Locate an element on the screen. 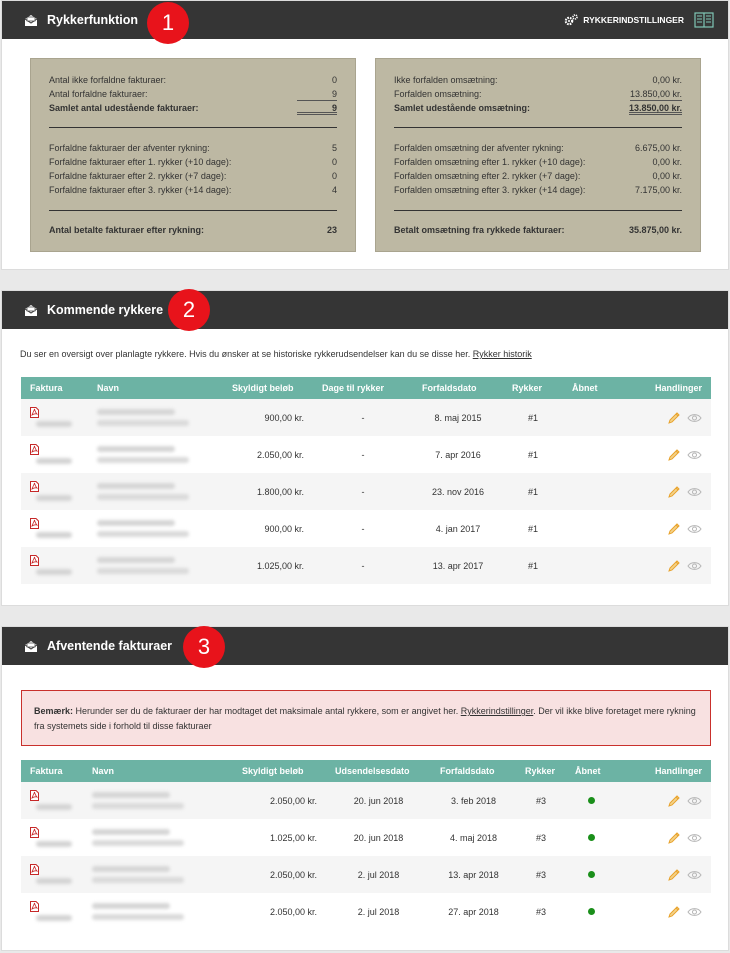  annotation-badge: 1 is located at coordinates (168, 23).